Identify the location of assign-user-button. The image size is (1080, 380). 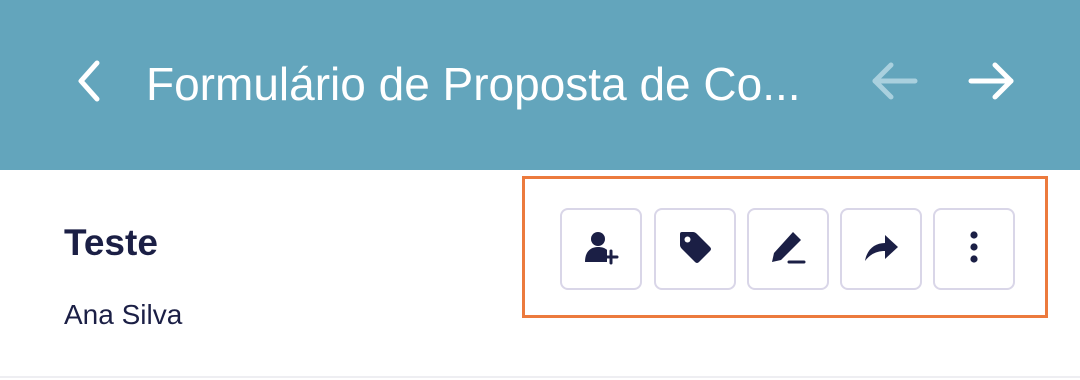
(601, 249).